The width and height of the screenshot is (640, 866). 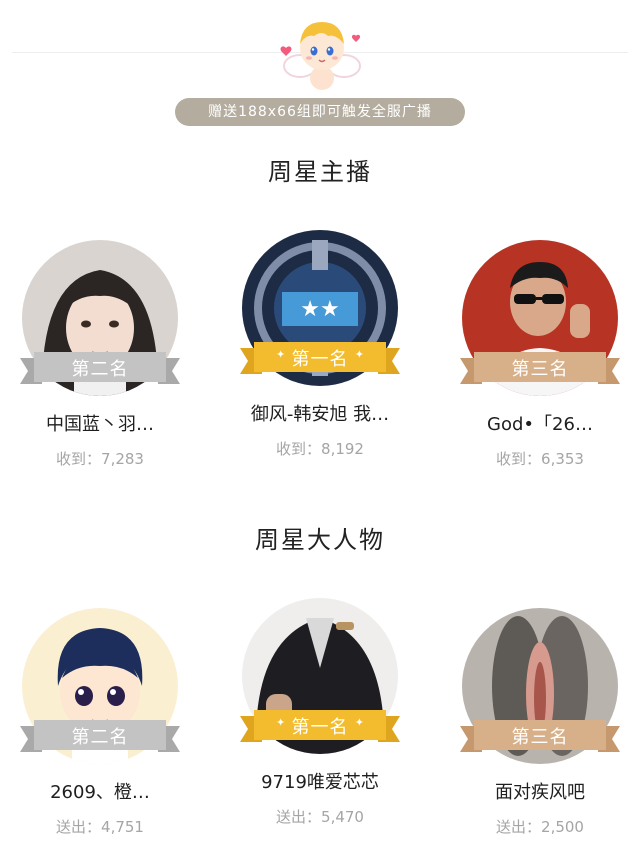 What do you see at coordinates (540, 827) in the screenshot?
I see `sent-amount: 送出：2,500` at bounding box center [540, 827].